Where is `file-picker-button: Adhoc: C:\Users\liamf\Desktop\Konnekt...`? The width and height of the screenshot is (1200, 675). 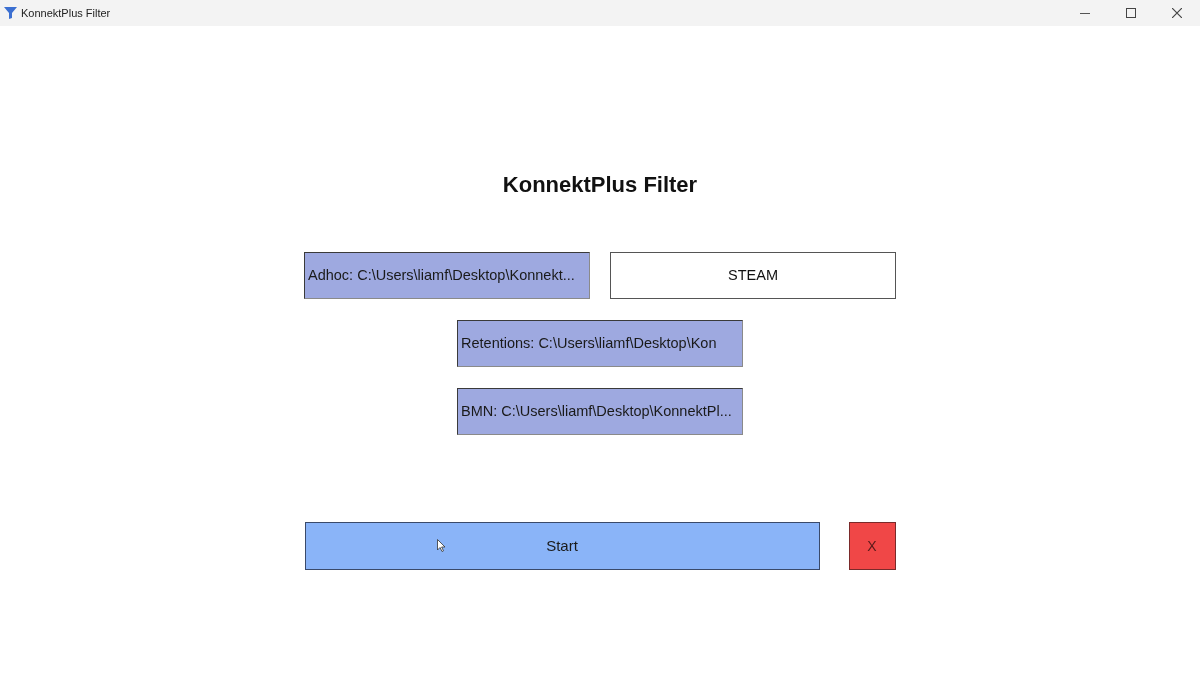
file-picker-button: Adhoc: C:\Users\liamf\Desktop\Konnekt... is located at coordinates (447, 275).